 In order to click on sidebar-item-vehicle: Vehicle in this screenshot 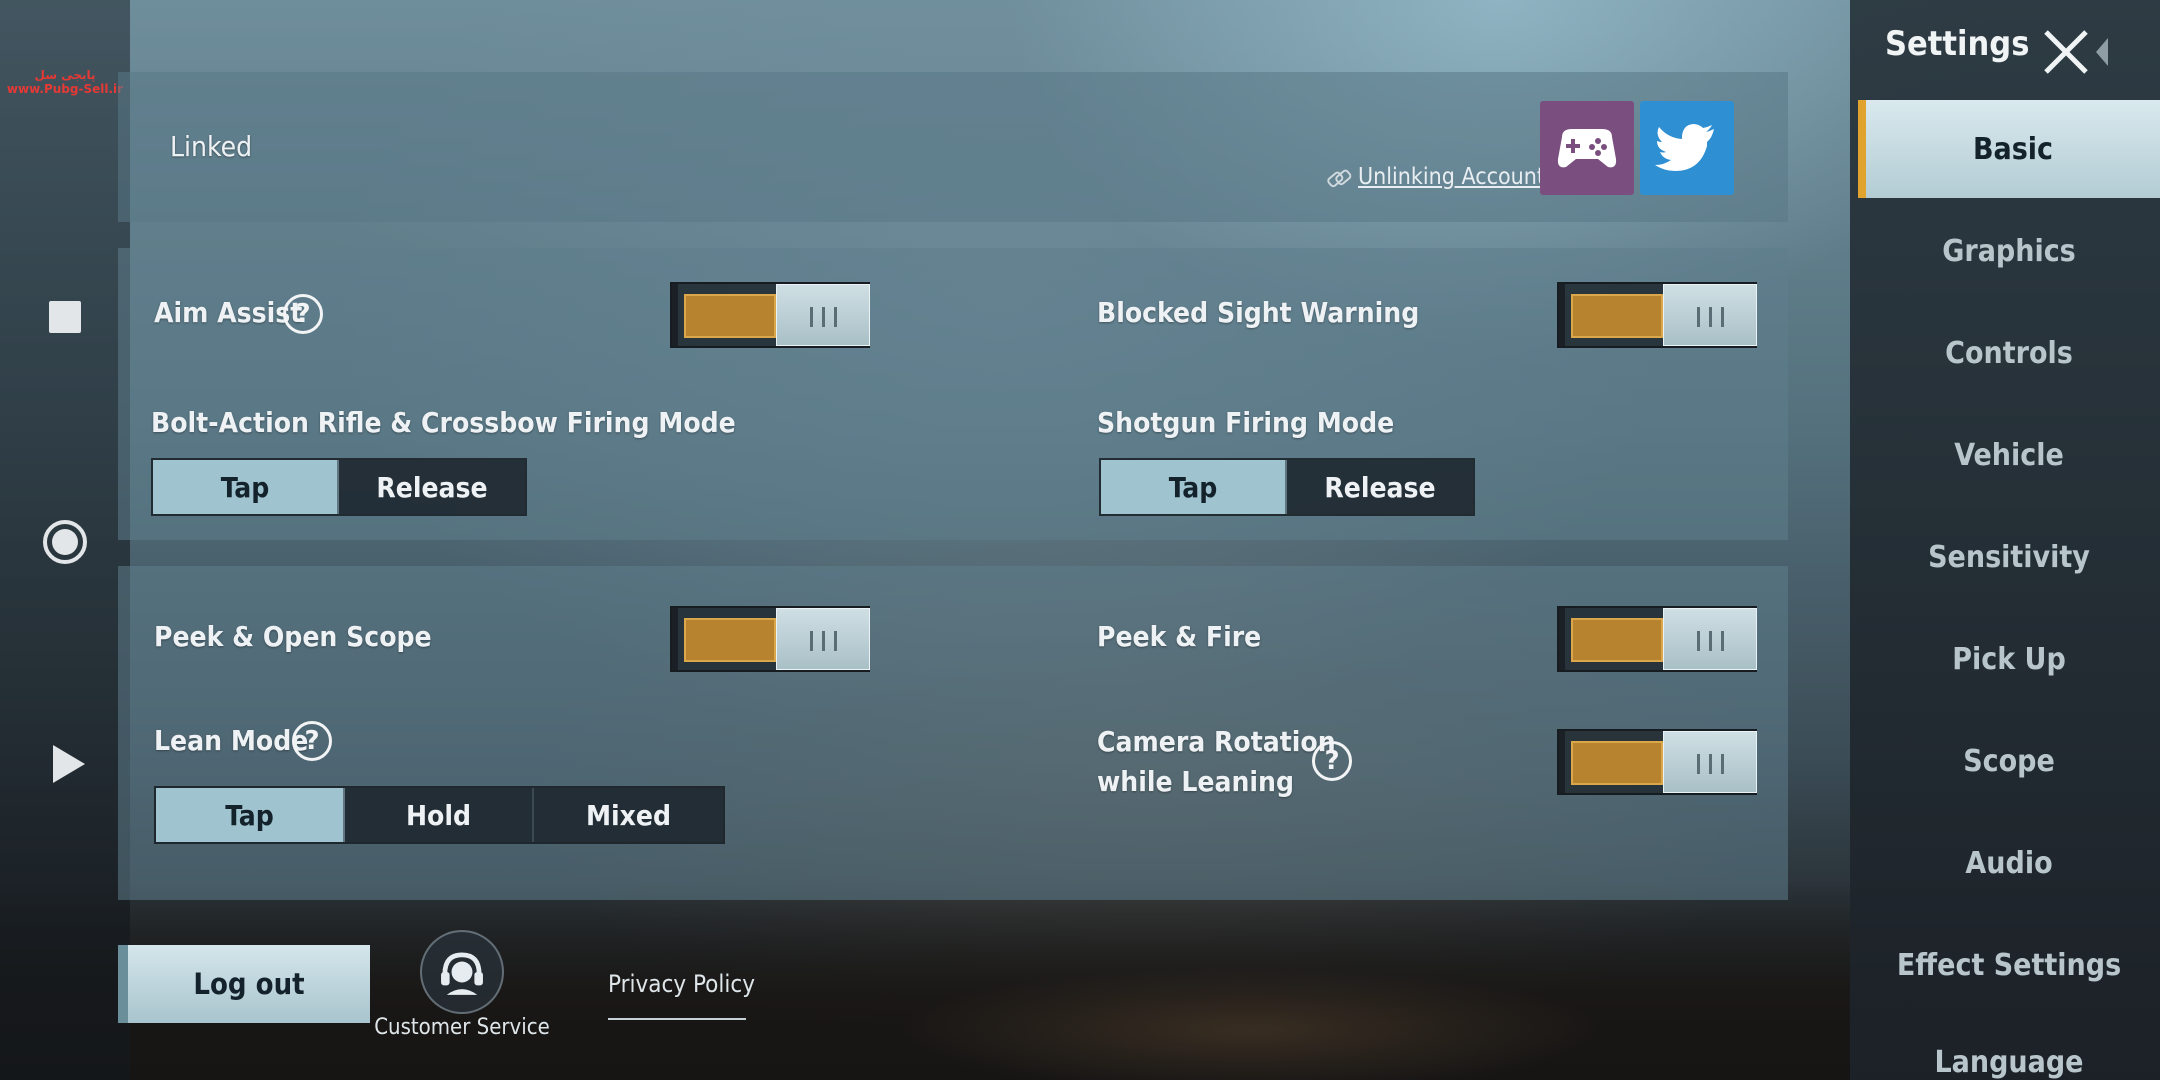, I will do `click(2009, 455)`.